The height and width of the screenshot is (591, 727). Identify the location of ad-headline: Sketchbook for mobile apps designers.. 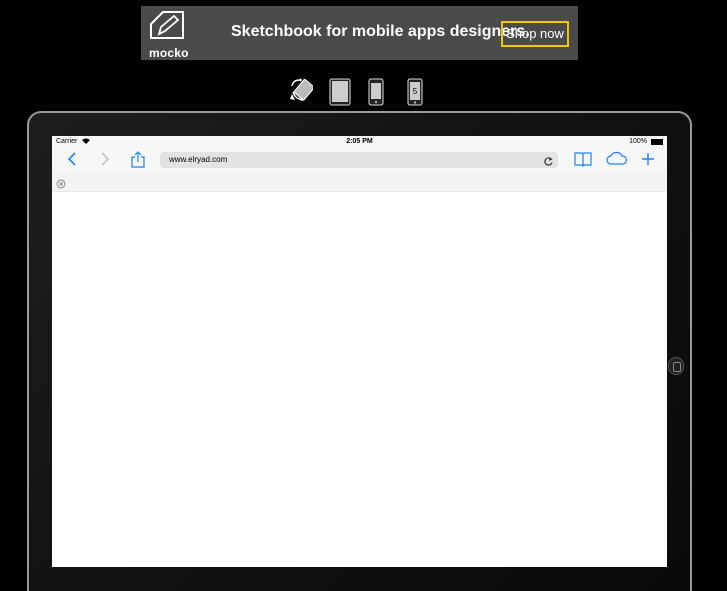
(380, 31).